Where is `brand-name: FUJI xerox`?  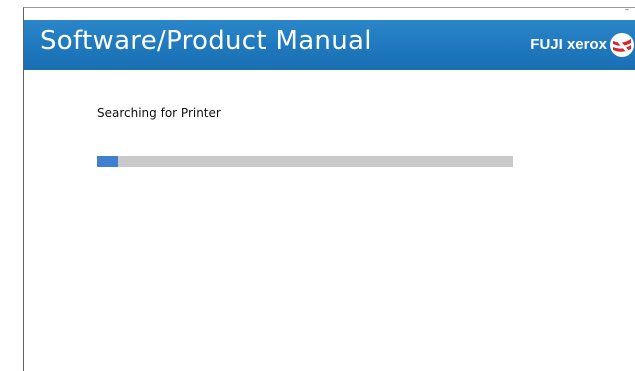 brand-name: FUJI xerox is located at coordinates (568, 44).